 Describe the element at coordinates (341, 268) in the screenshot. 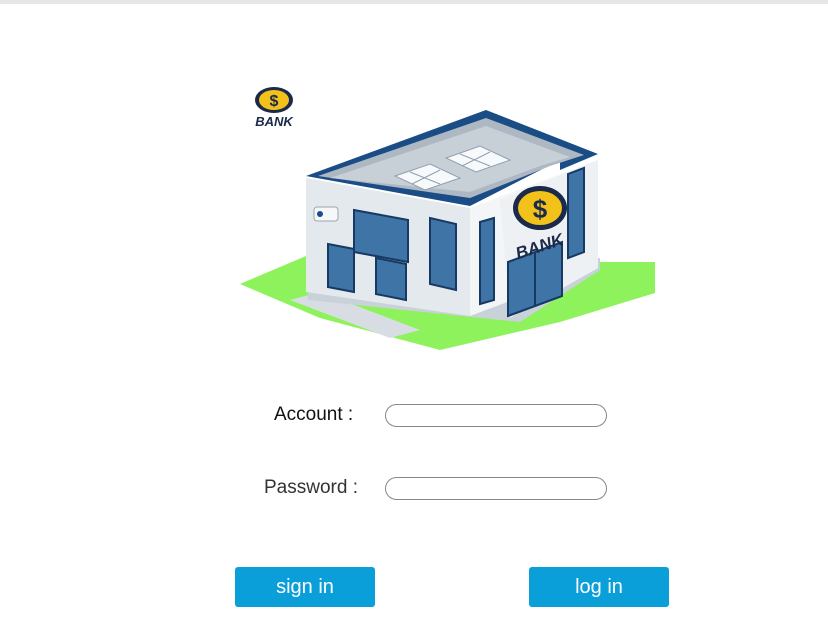

I see `building-side-door` at that location.